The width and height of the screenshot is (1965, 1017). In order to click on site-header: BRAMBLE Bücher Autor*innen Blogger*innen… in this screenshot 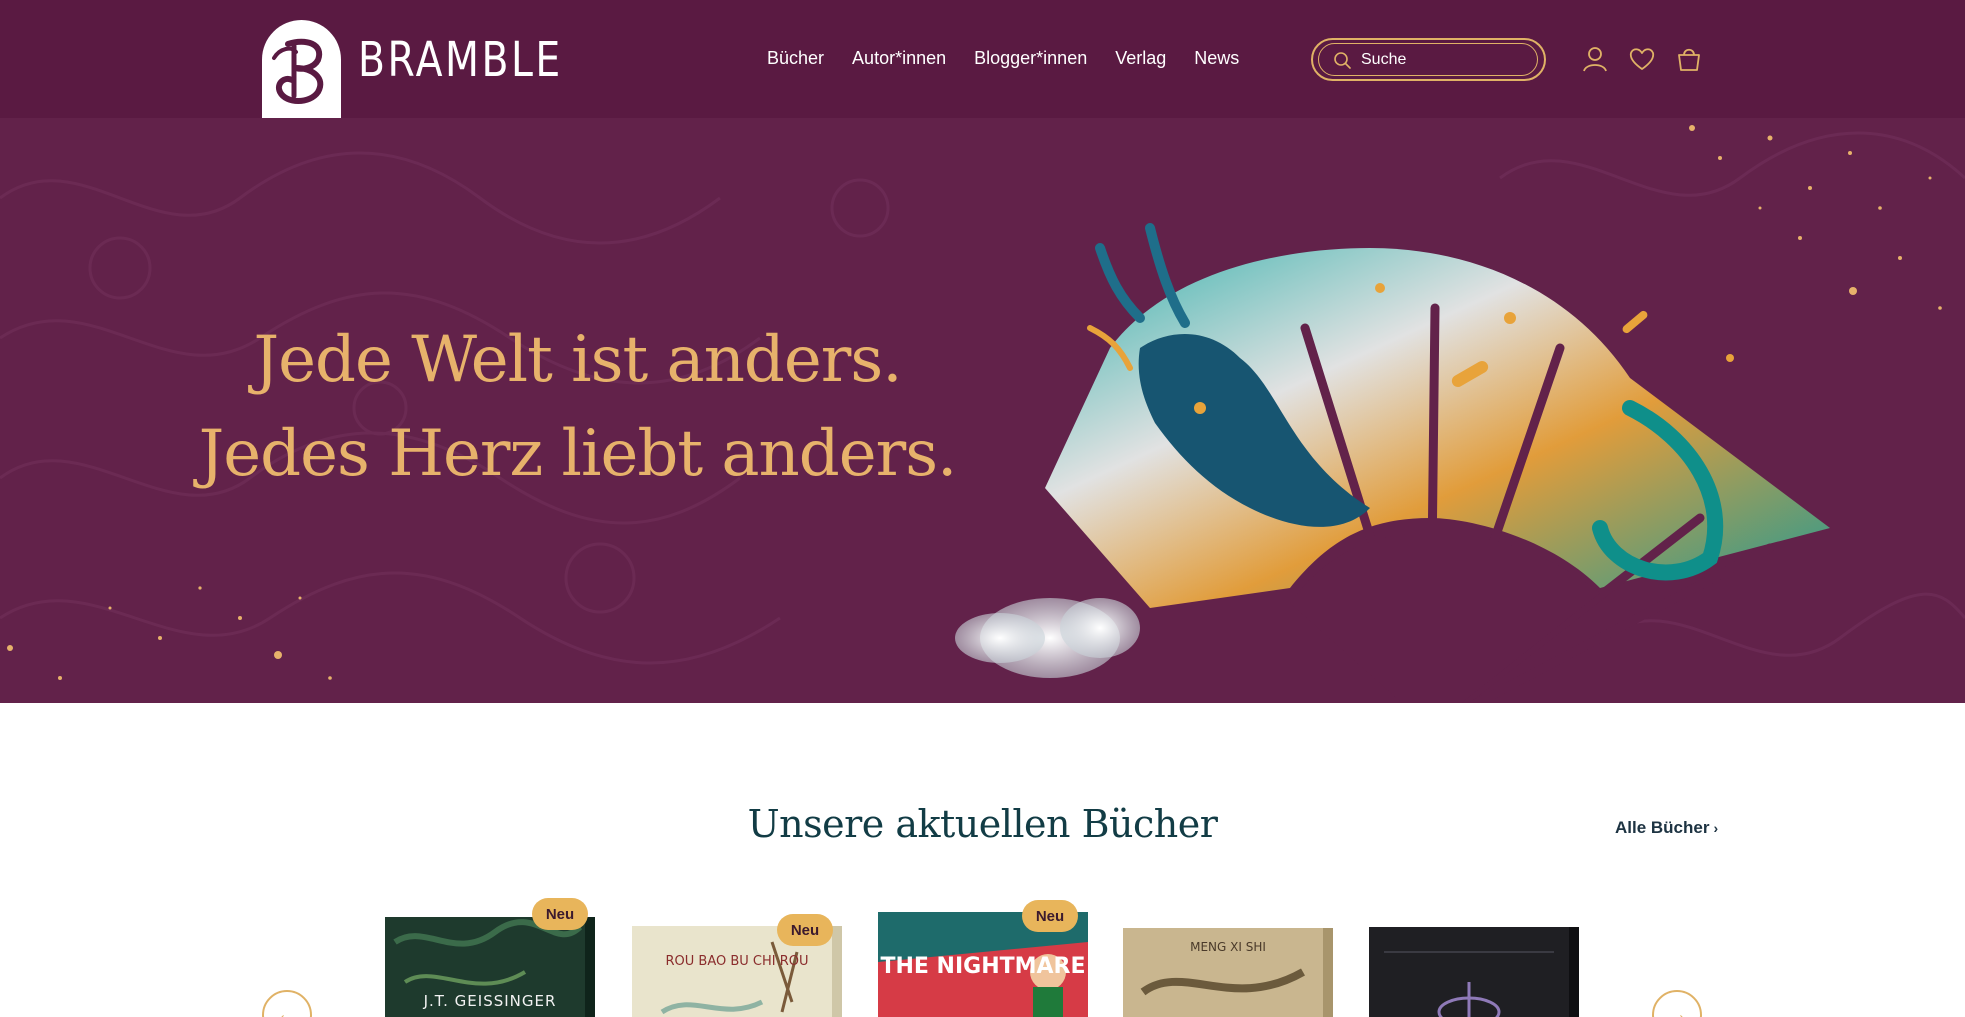, I will do `click(982, 59)`.